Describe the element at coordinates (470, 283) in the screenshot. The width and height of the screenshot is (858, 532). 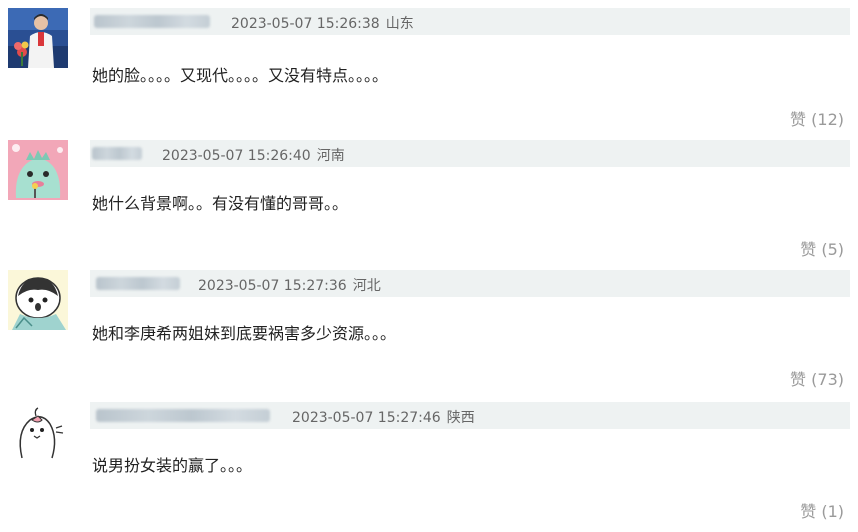
I see `comment-header: 2023-05-07 15:27:36 河北` at that location.